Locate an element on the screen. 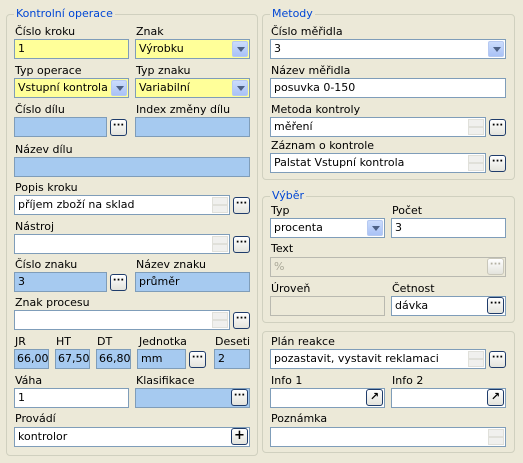 This screenshot has height=463, width=523. nastroj-field is located at coordinates (122, 244).